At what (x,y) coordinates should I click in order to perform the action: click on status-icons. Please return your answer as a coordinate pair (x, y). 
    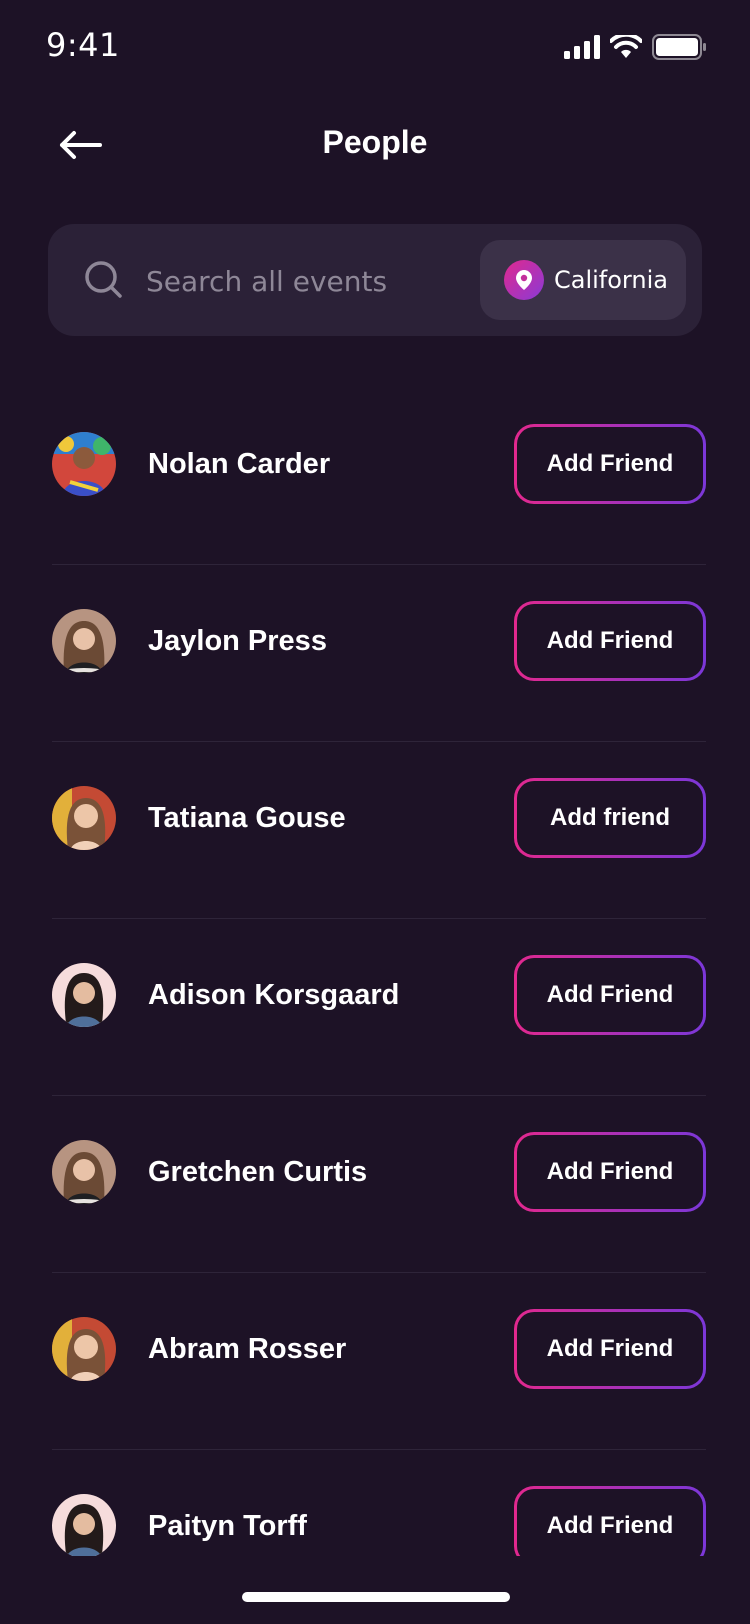
    Looking at the image, I should click on (635, 47).